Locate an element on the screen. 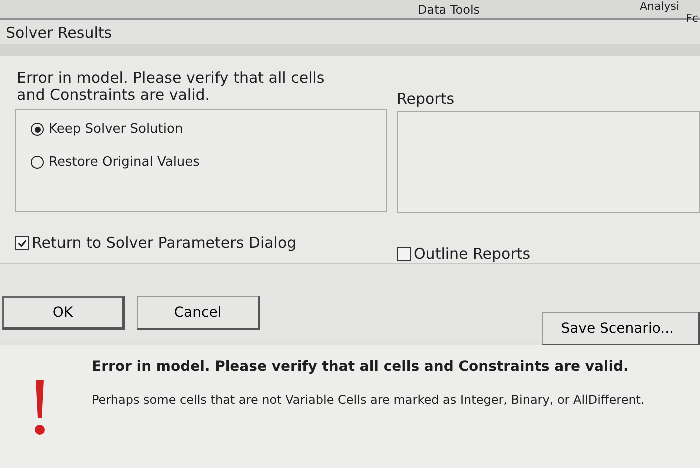 The width and height of the screenshot is (700, 468). details-heading: Error in model. Please verify that all cells and Constraints are valid. is located at coordinates (361, 367).